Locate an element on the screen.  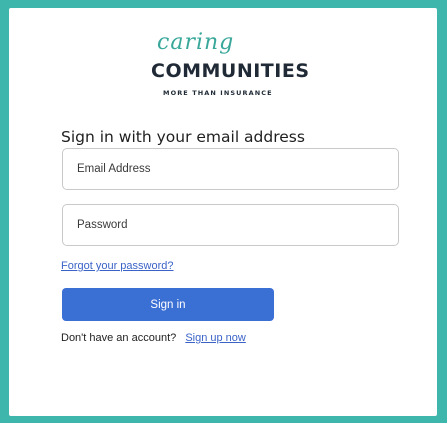
forgot-password-link: Forgot your password? is located at coordinates (117, 266).